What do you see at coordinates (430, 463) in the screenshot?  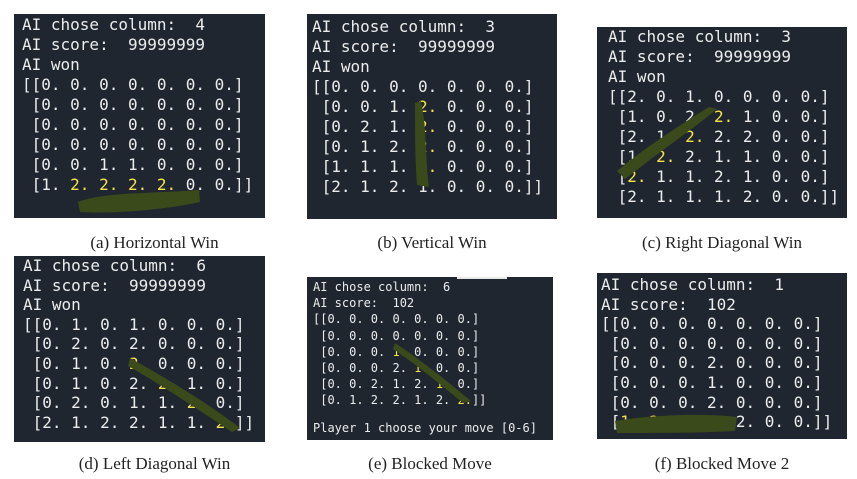 I see `caption-e: (e) Blocked Move` at bounding box center [430, 463].